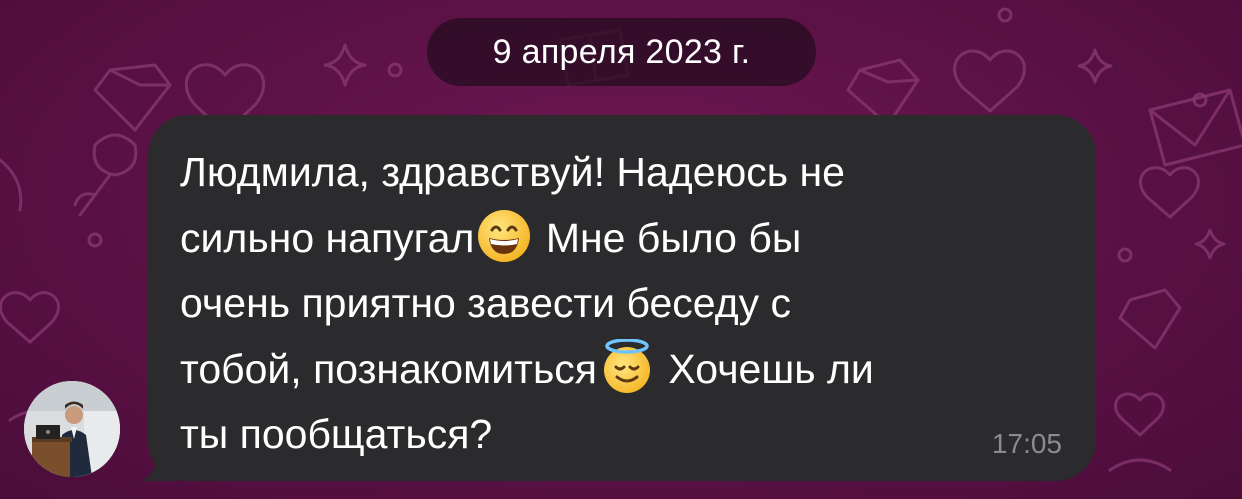 The image size is (1242, 499). What do you see at coordinates (1195, 127) in the screenshot?
I see `envelope-doodle` at bounding box center [1195, 127].